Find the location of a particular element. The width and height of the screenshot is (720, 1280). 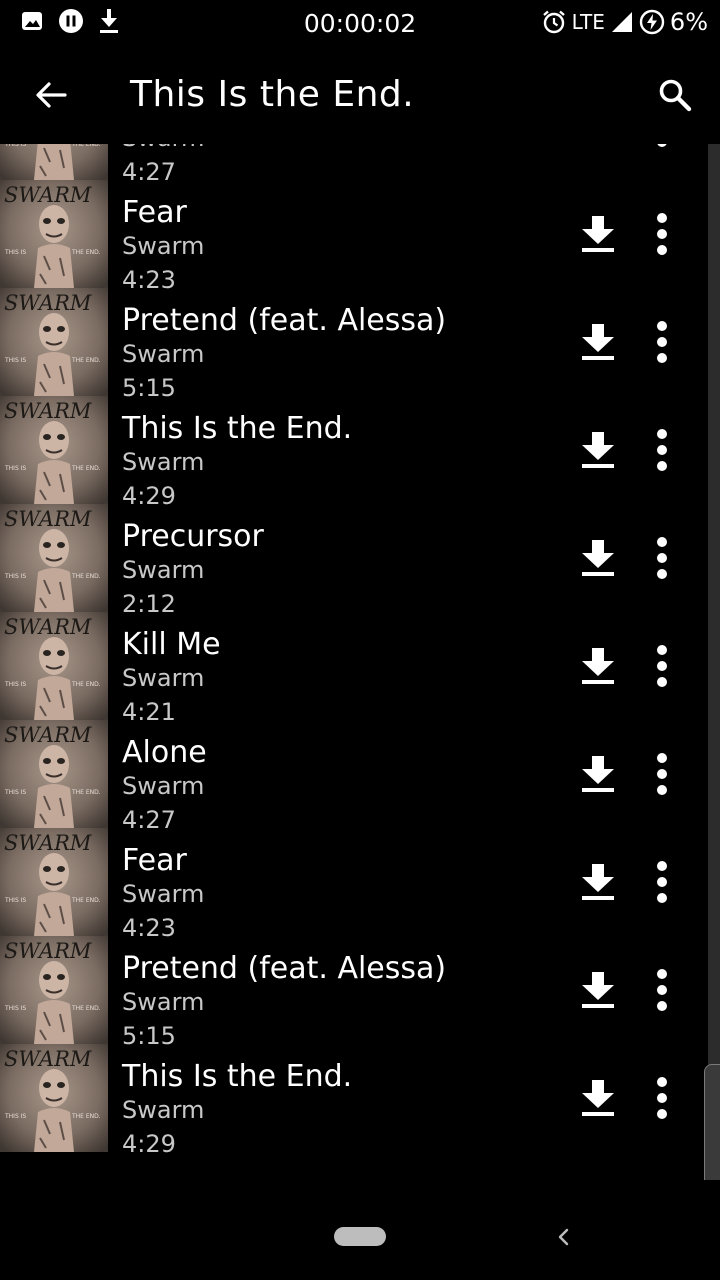

nav-back-icon is located at coordinates (564, 1237).